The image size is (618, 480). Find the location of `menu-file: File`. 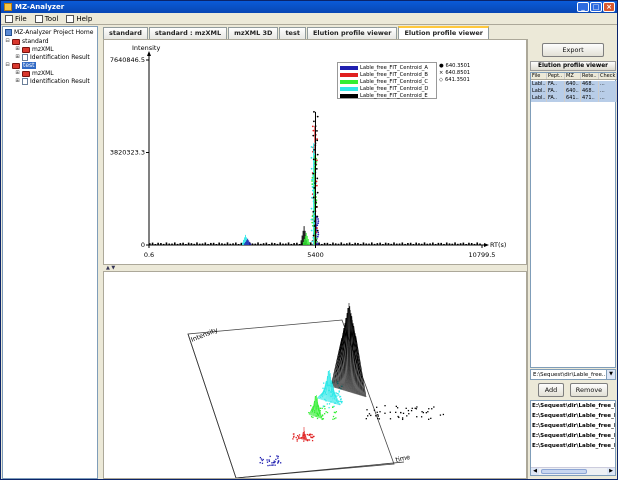

menu-file: File is located at coordinates (16, 18).